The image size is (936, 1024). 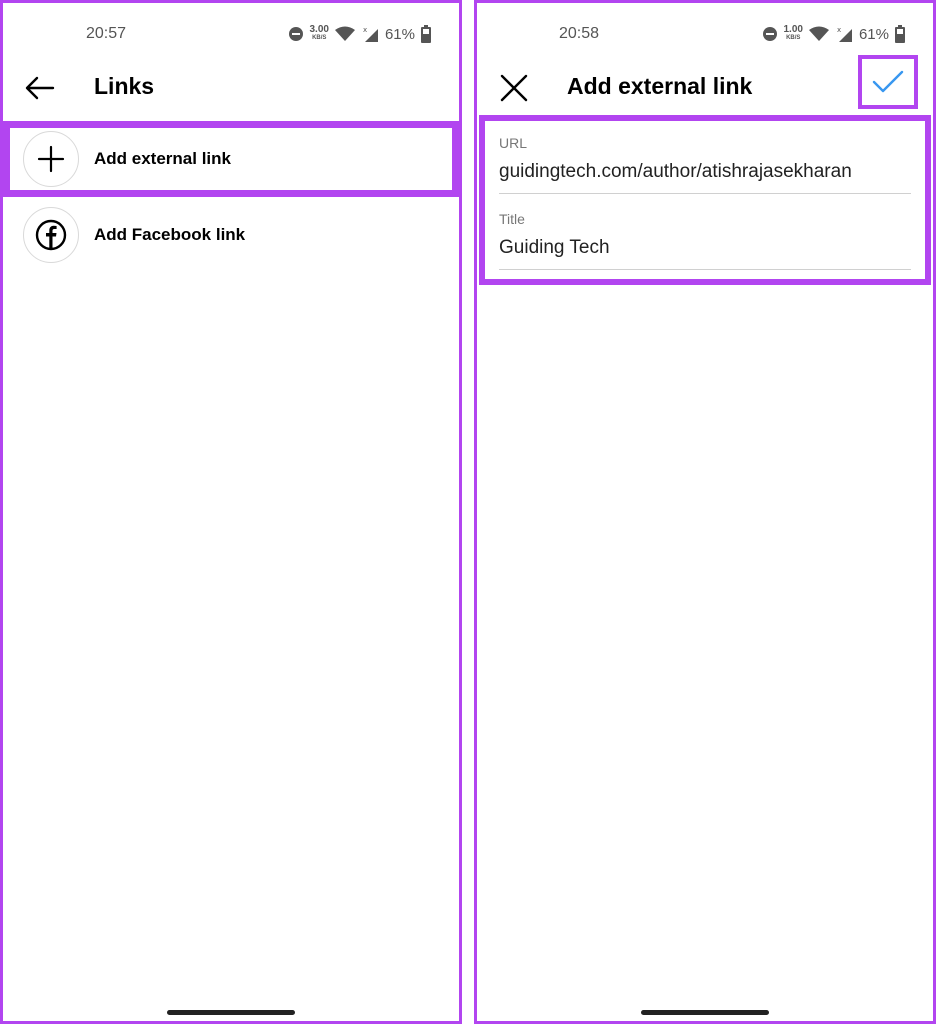 I want to click on title-input: Guiding Tech, so click(x=705, y=253).